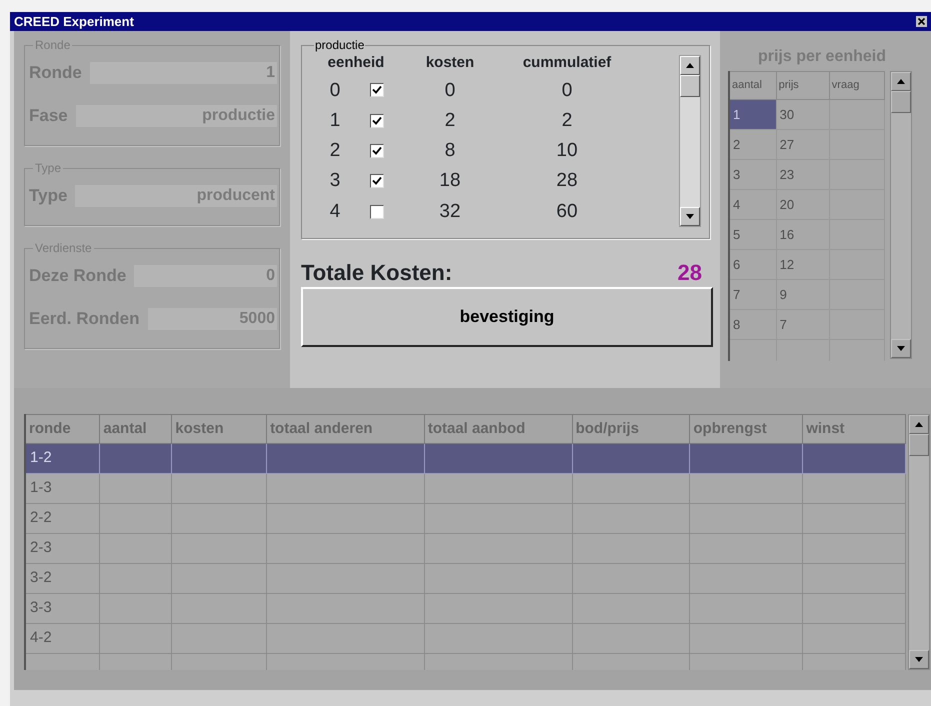 The height and width of the screenshot is (706, 931). I want to click on column-header: totaal aanbod, so click(498, 429).